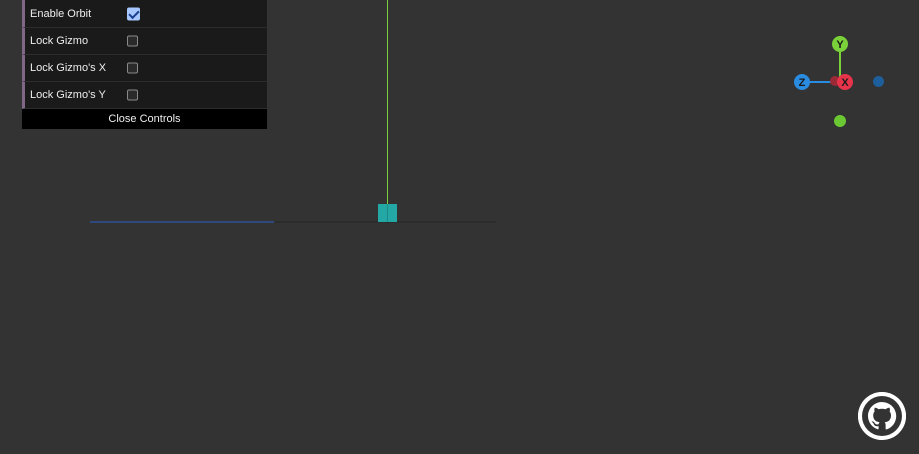 The image size is (919, 454). Describe the element at coordinates (144, 95) in the screenshot. I see `lock-gizmo-y-row: Lock Gizmo's Y` at that location.